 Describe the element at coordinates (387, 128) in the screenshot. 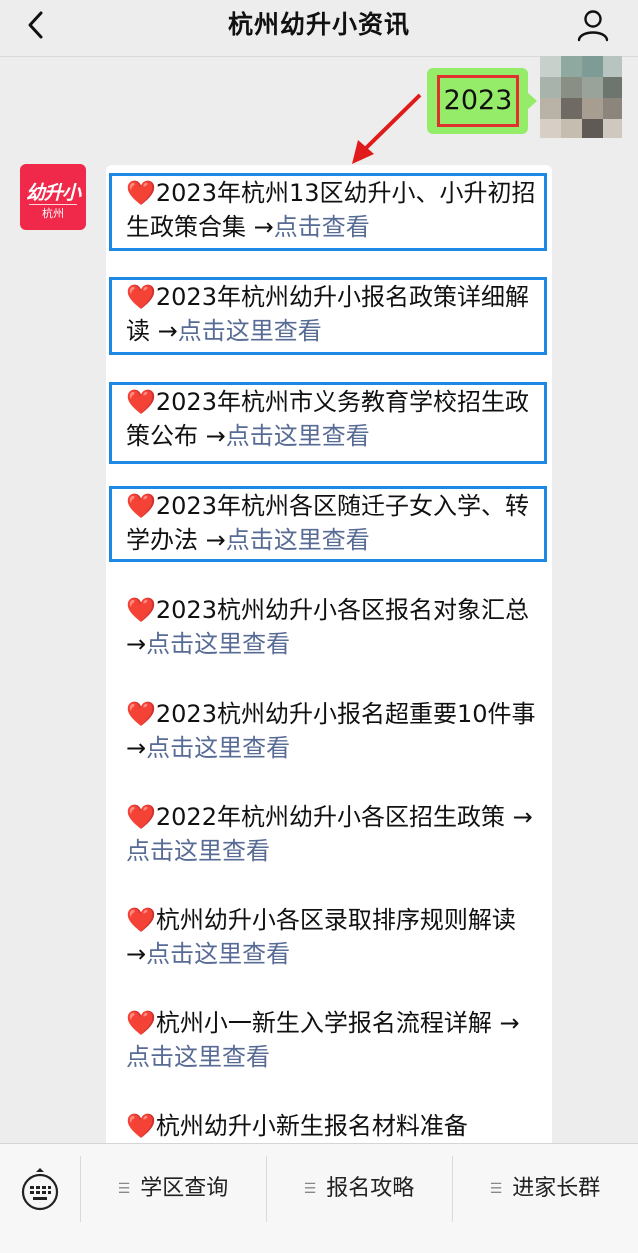

I see `red-arrow-annotation` at that location.